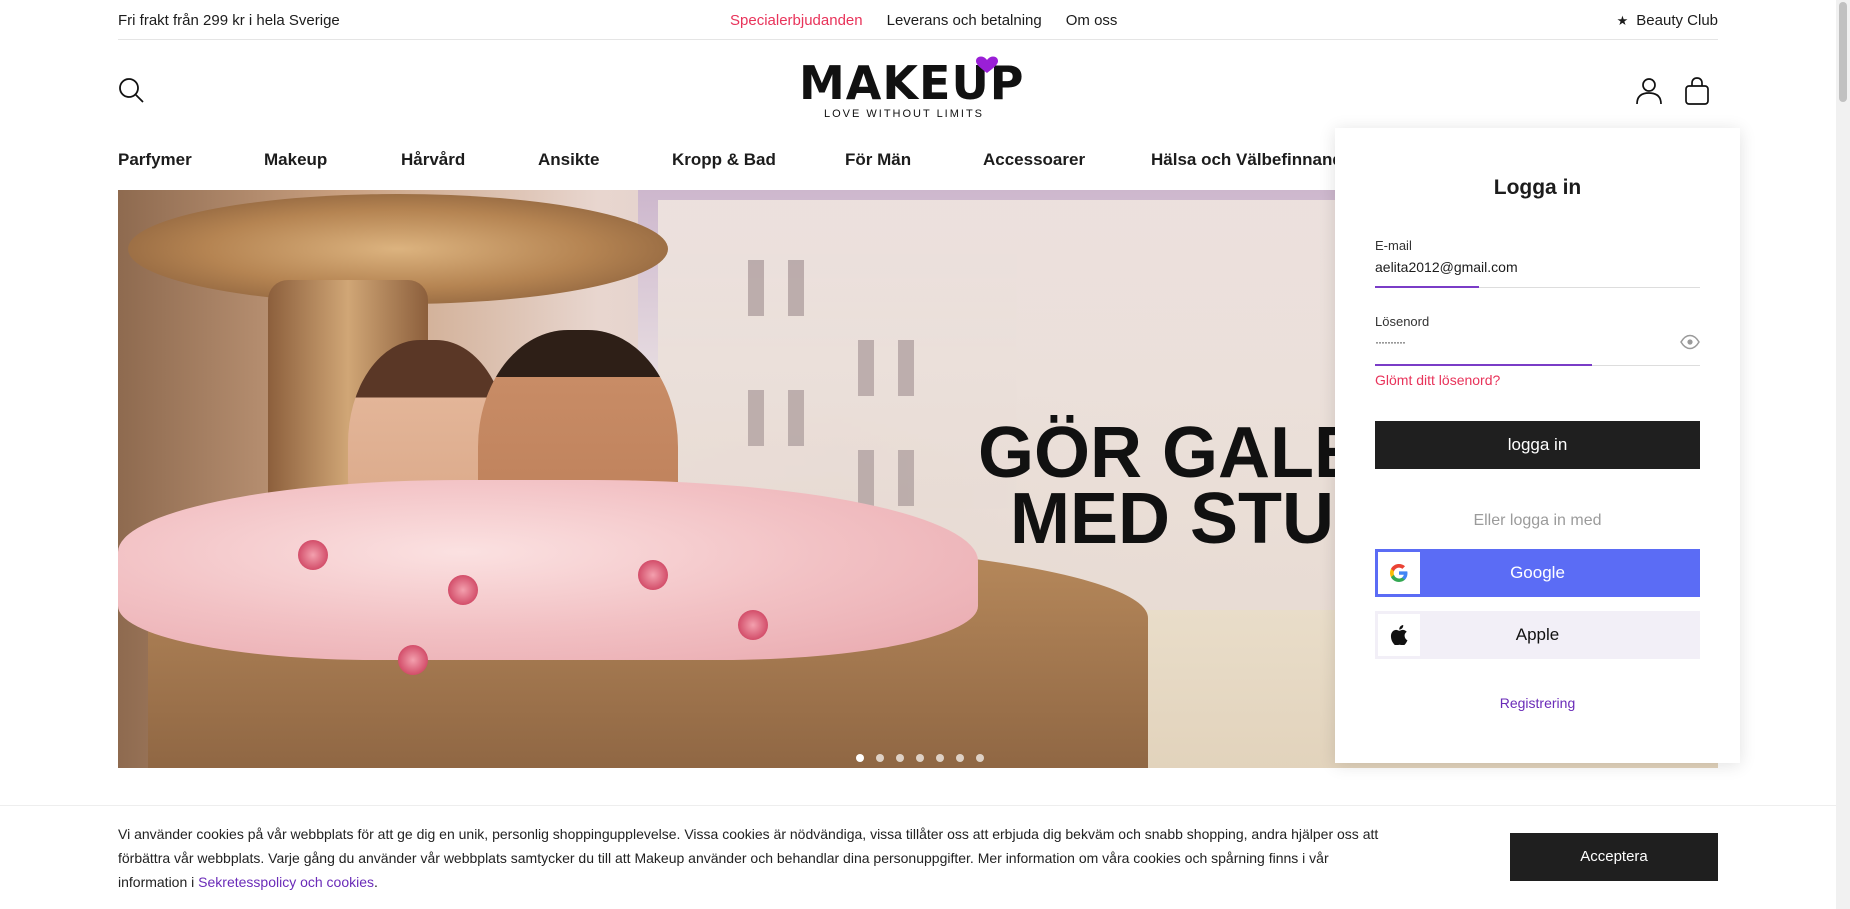 This screenshot has height=909, width=1850. Describe the element at coordinates (1399, 573) in the screenshot. I see `google-icon` at that location.